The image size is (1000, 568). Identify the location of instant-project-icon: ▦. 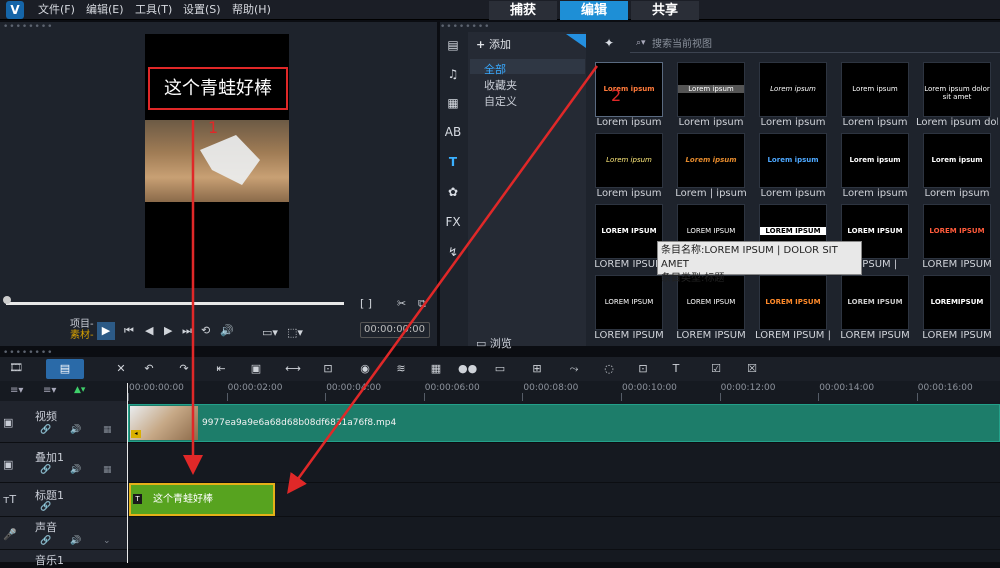
(453, 103).